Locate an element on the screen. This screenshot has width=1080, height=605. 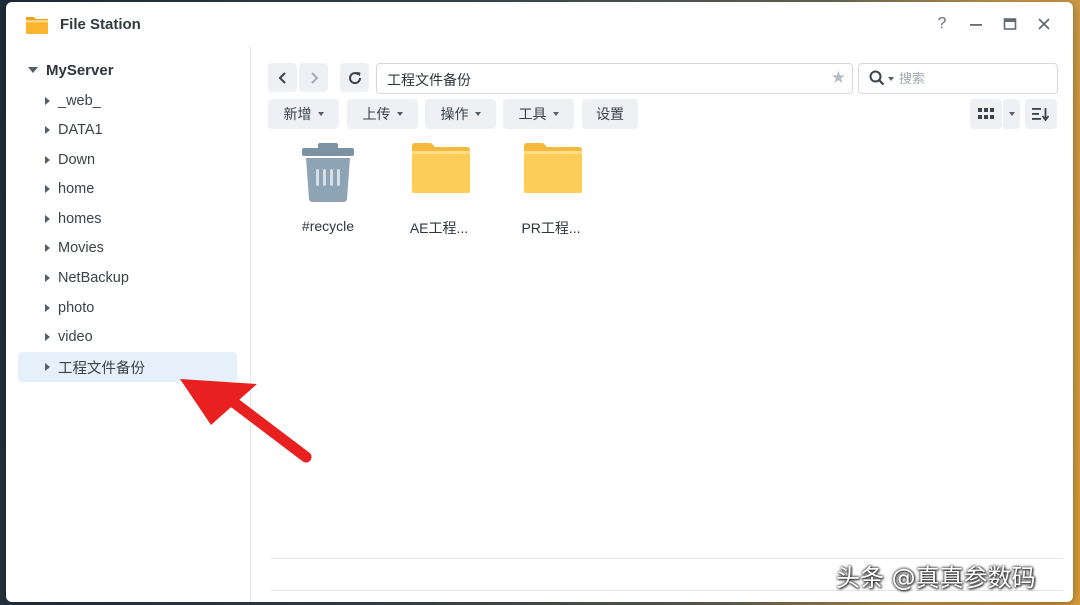
help-button: ? is located at coordinates (942, 24).